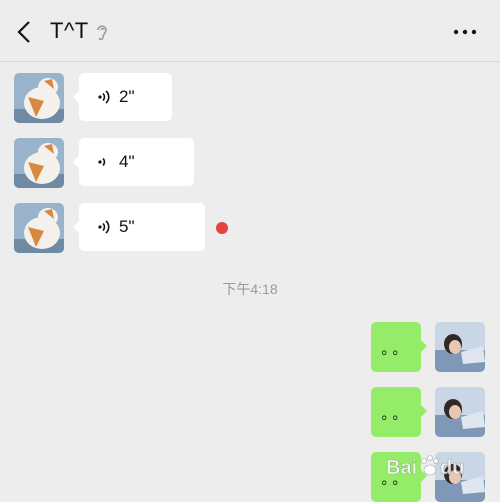 The image size is (500, 502). Describe the element at coordinates (465, 32) in the screenshot. I see `more-dots-icon` at that location.